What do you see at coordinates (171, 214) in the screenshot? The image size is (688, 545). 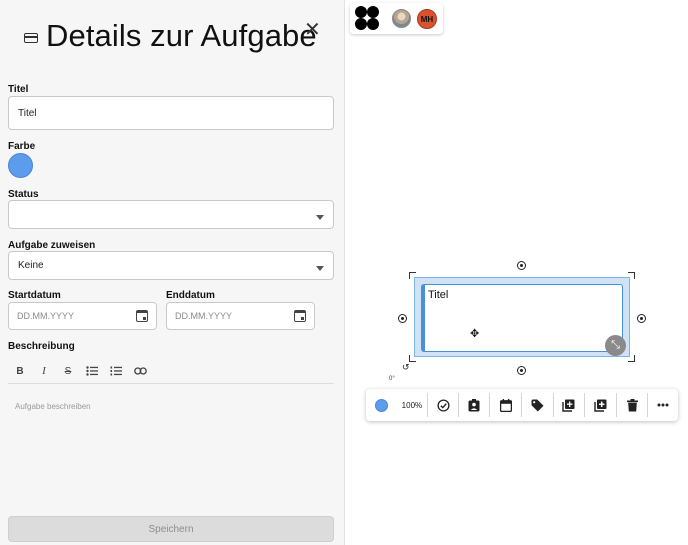 I see `status-select` at bounding box center [171, 214].